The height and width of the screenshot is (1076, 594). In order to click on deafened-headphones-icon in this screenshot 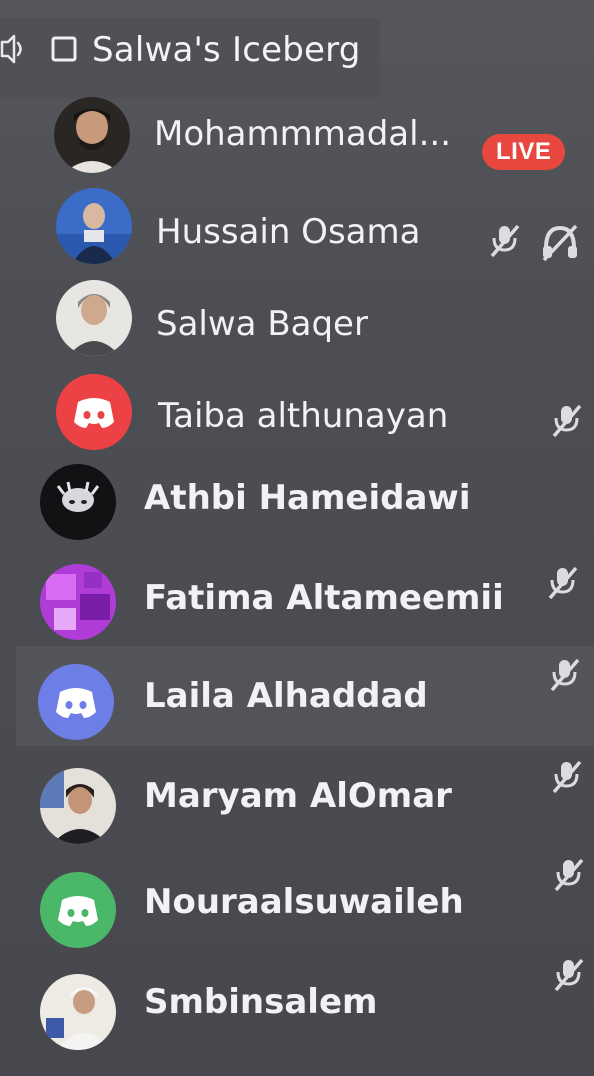, I will do `click(560, 243)`.